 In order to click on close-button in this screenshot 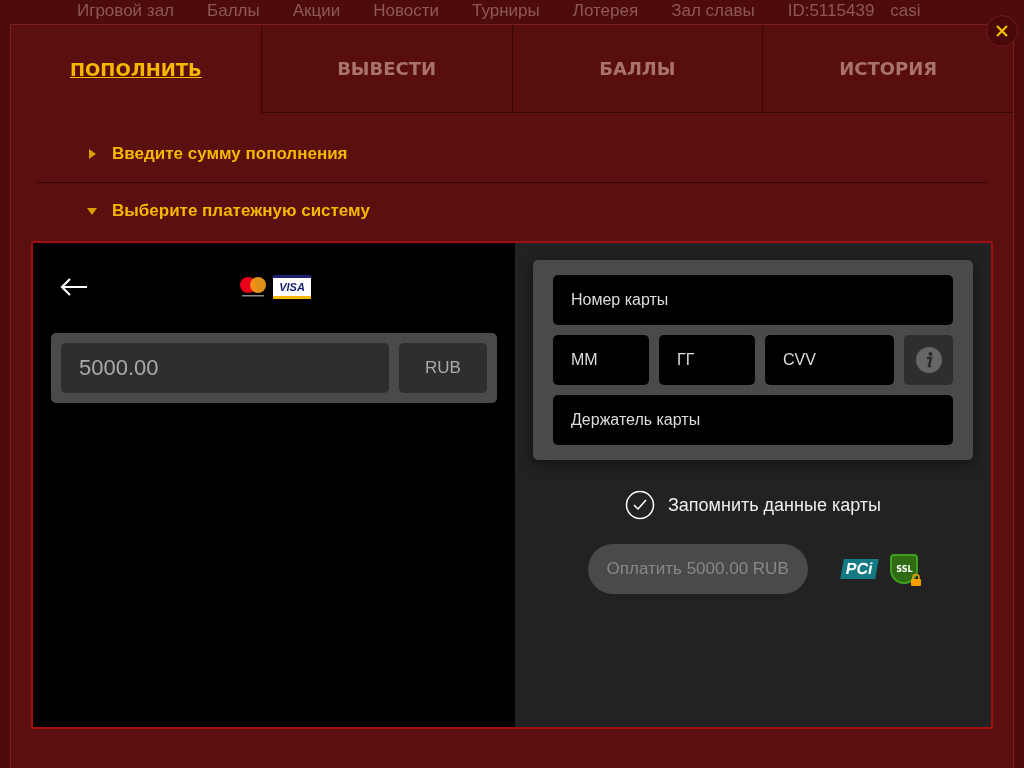, I will do `click(1002, 31)`.